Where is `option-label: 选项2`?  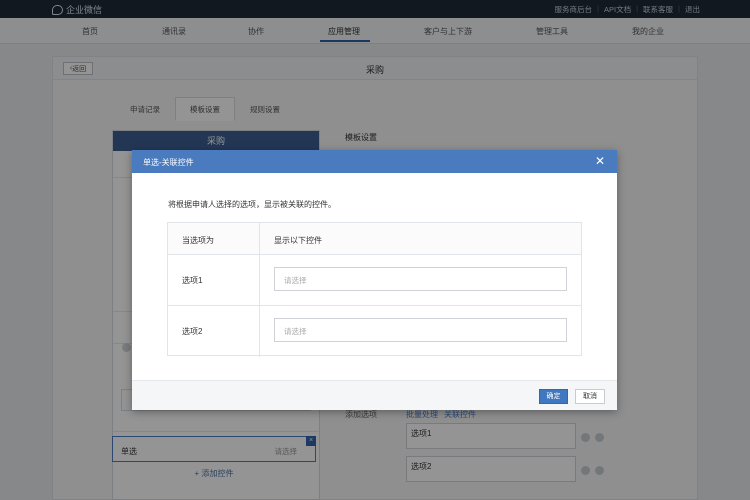
option-label: 选项2 is located at coordinates (192, 331).